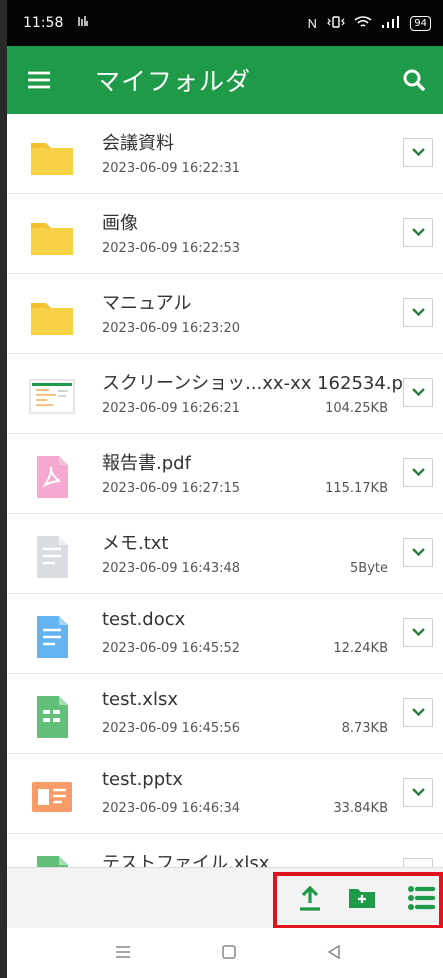  Describe the element at coordinates (83, 23) in the screenshot. I see `notification-icon` at that location.